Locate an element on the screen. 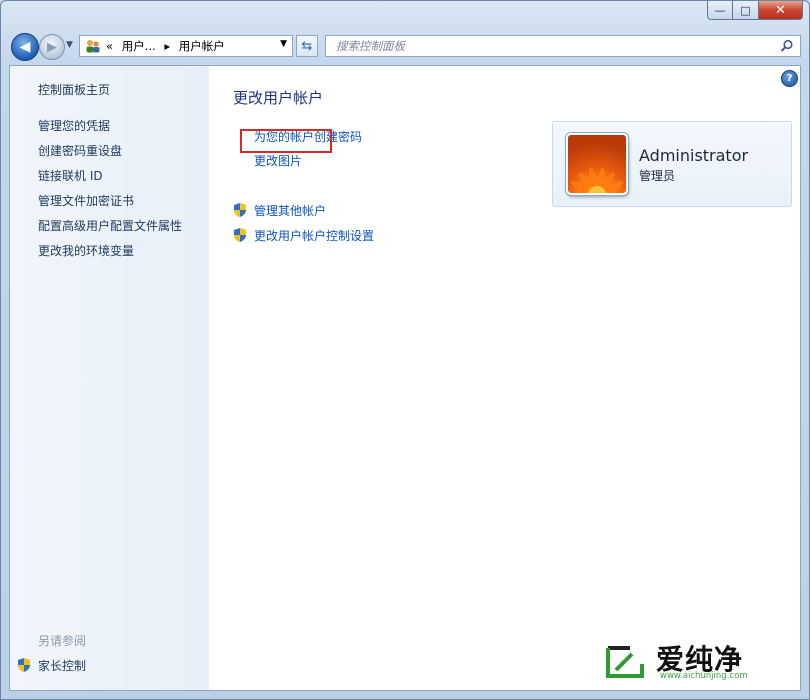 The width and height of the screenshot is (810, 700). sidebar-item-parental-controls: 家长控制 is located at coordinates (62, 665).